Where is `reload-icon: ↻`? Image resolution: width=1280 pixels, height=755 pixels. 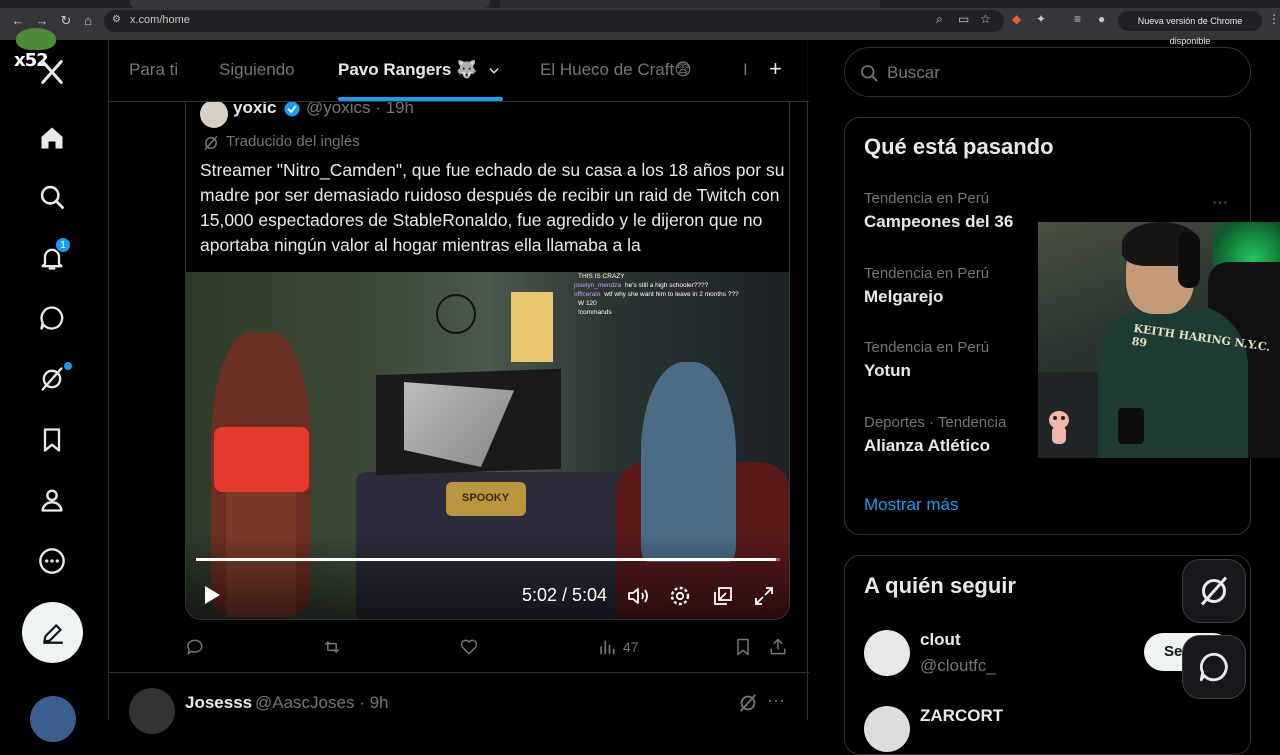
reload-icon: ↻ is located at coordinates (66, 21).